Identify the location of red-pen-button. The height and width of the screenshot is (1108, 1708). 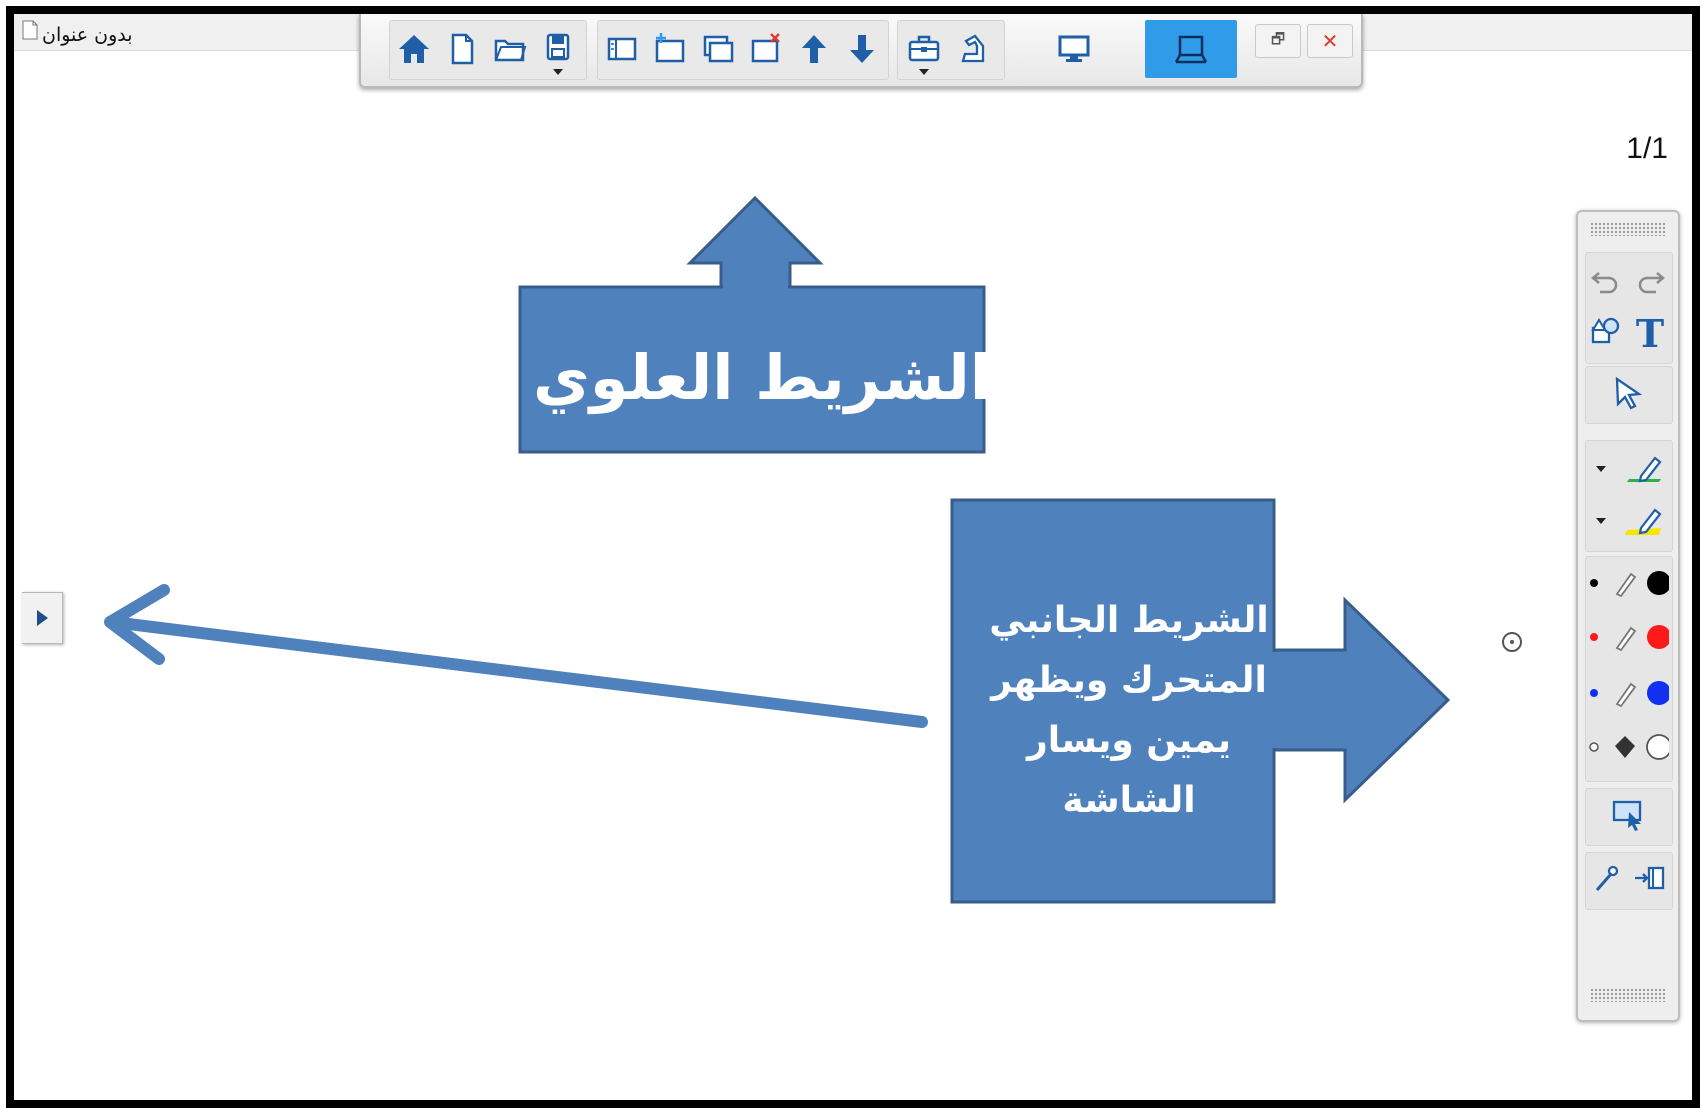
(1628, 637).